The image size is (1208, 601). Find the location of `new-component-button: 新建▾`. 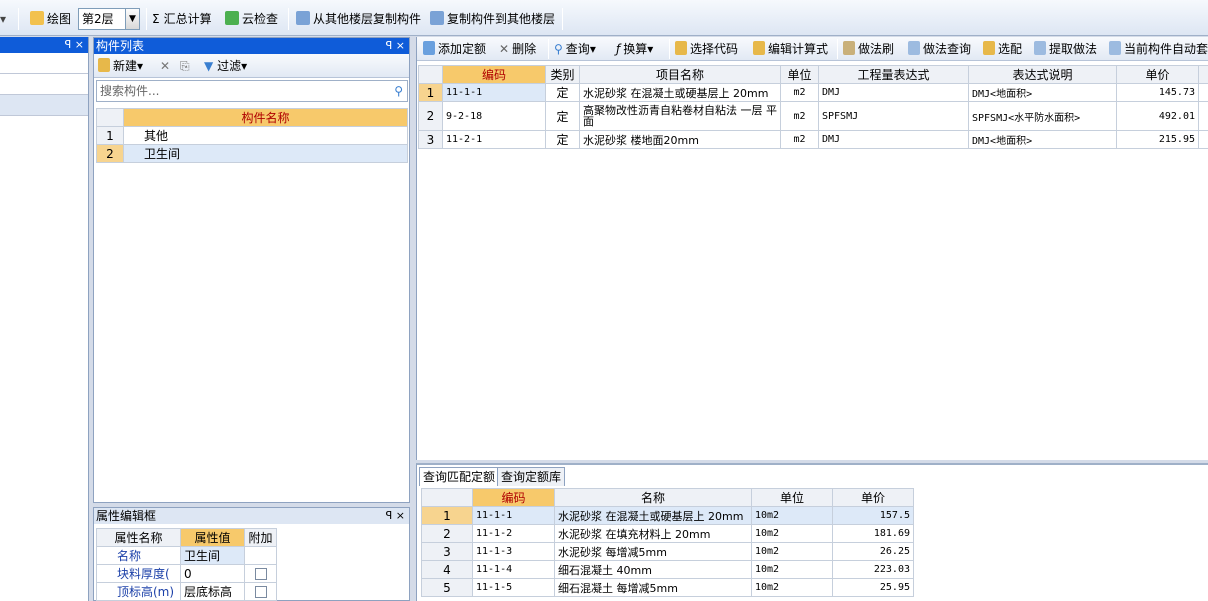

new-component-button: 新建▾ is located at coordinates (120, 66).